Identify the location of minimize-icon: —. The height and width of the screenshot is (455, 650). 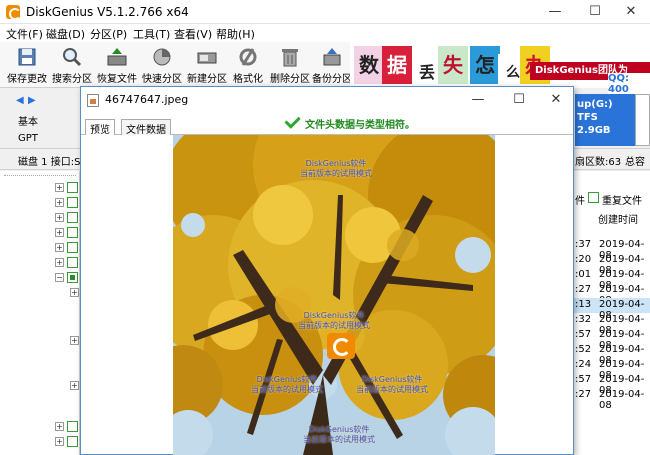
(555, 12).